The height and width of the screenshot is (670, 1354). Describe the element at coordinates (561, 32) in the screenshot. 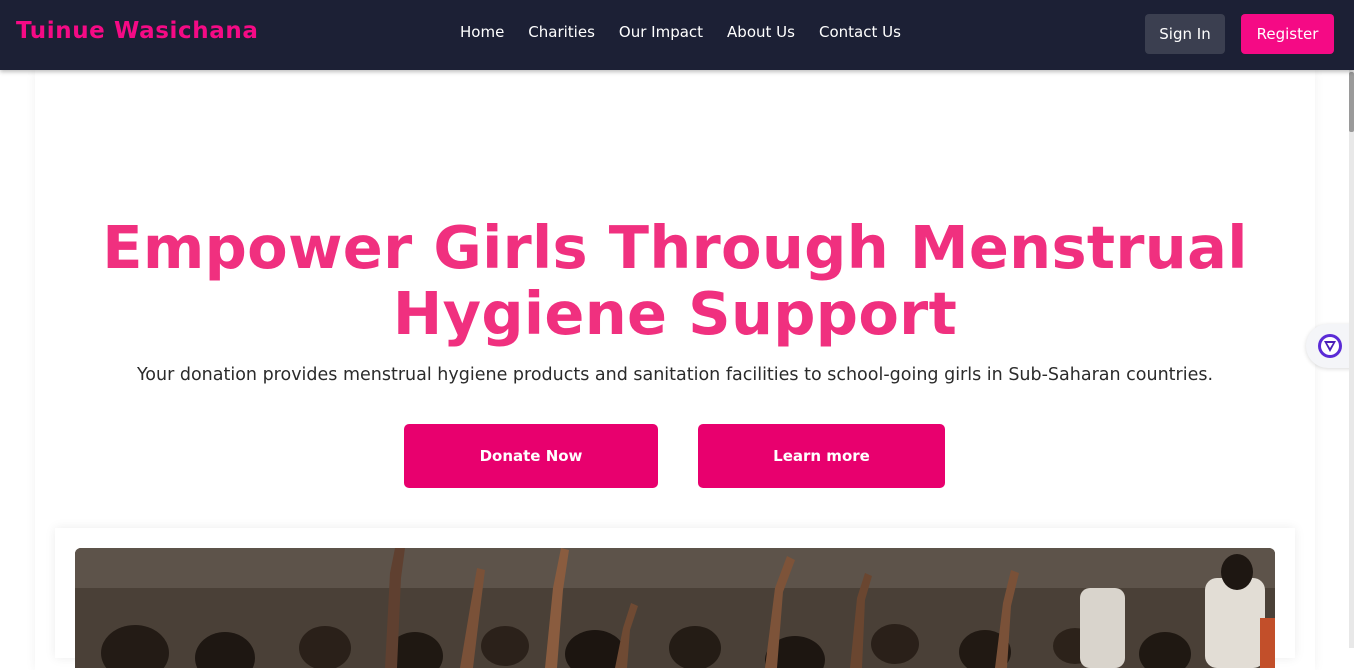

I see `nav-link-charities: Charities` at that location.